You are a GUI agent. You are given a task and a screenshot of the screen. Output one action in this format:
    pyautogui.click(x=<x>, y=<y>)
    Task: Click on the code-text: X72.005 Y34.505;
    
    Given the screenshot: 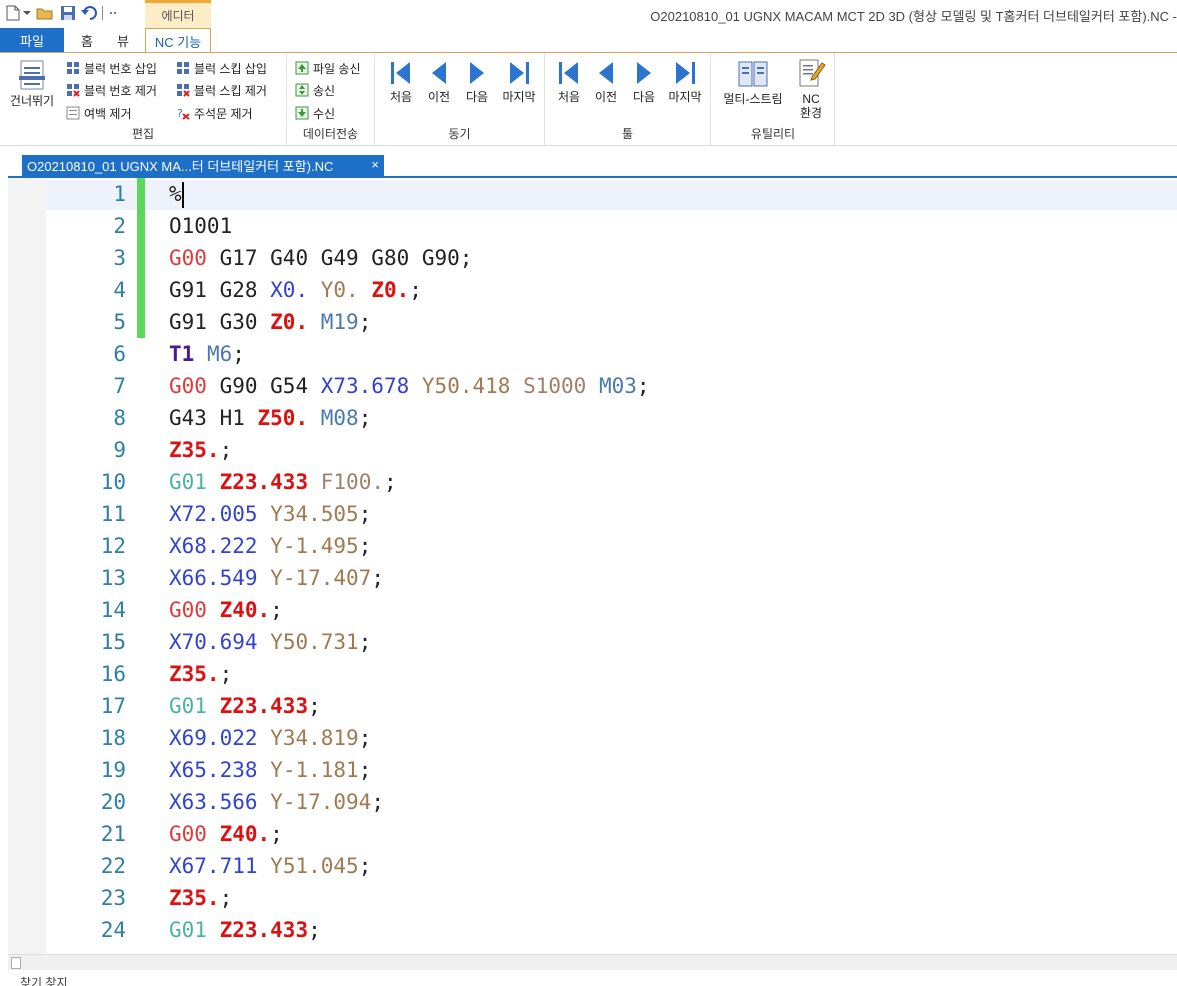 What is the action you would take?
    pyautogui.click(x=270, y=514)
    